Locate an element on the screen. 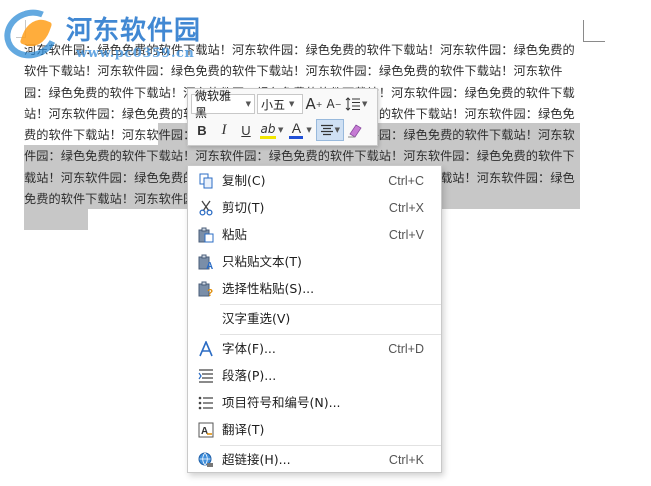 Image resolution: width=651 pixels, height=486 pixels. grow-font-icon: A is located at coordinates (310, 104).